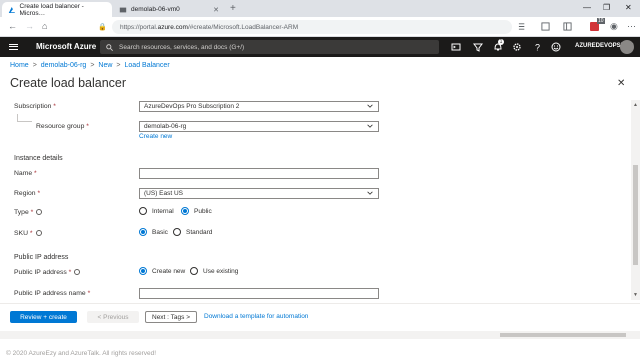  What do you see at coordinates (631, 26) in the screenshot?
I see `menu-icon: ⋯` at bounding box center [631, 26].